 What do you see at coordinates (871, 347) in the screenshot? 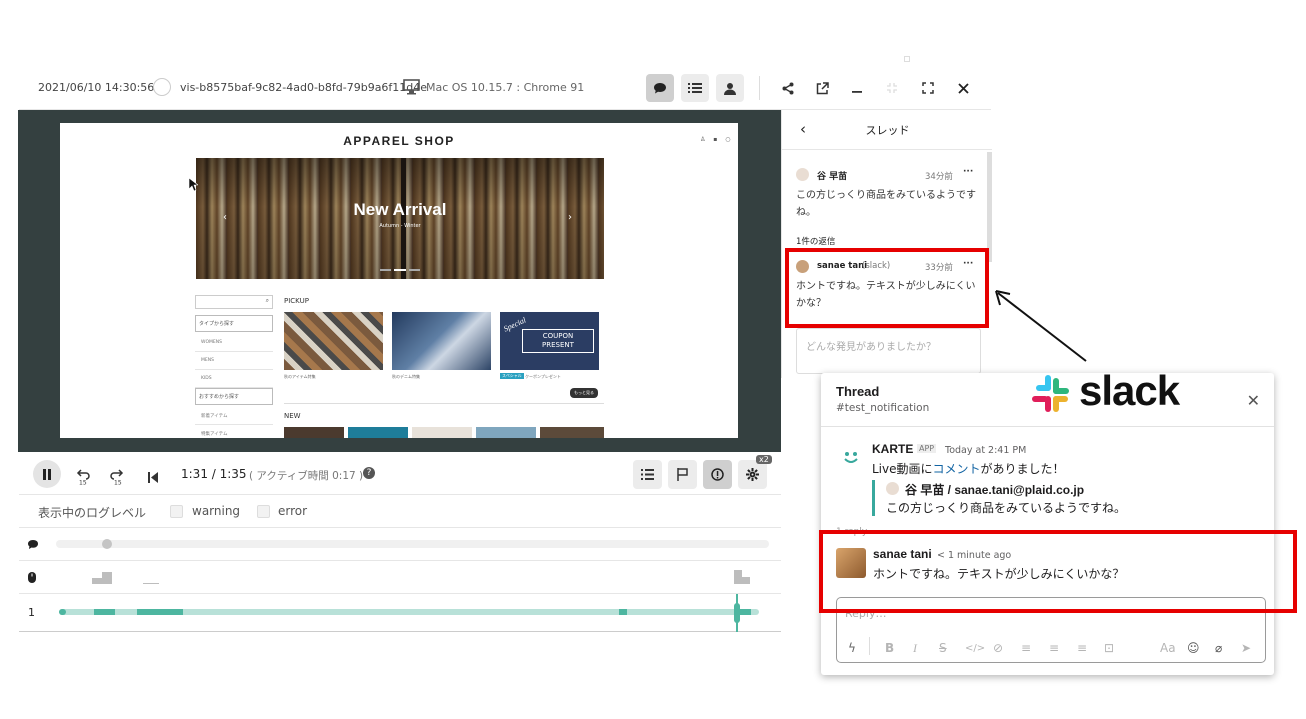
I see `reply-input-placeholder: どんな発見がありましたか？` at bounding box center [871, 347].